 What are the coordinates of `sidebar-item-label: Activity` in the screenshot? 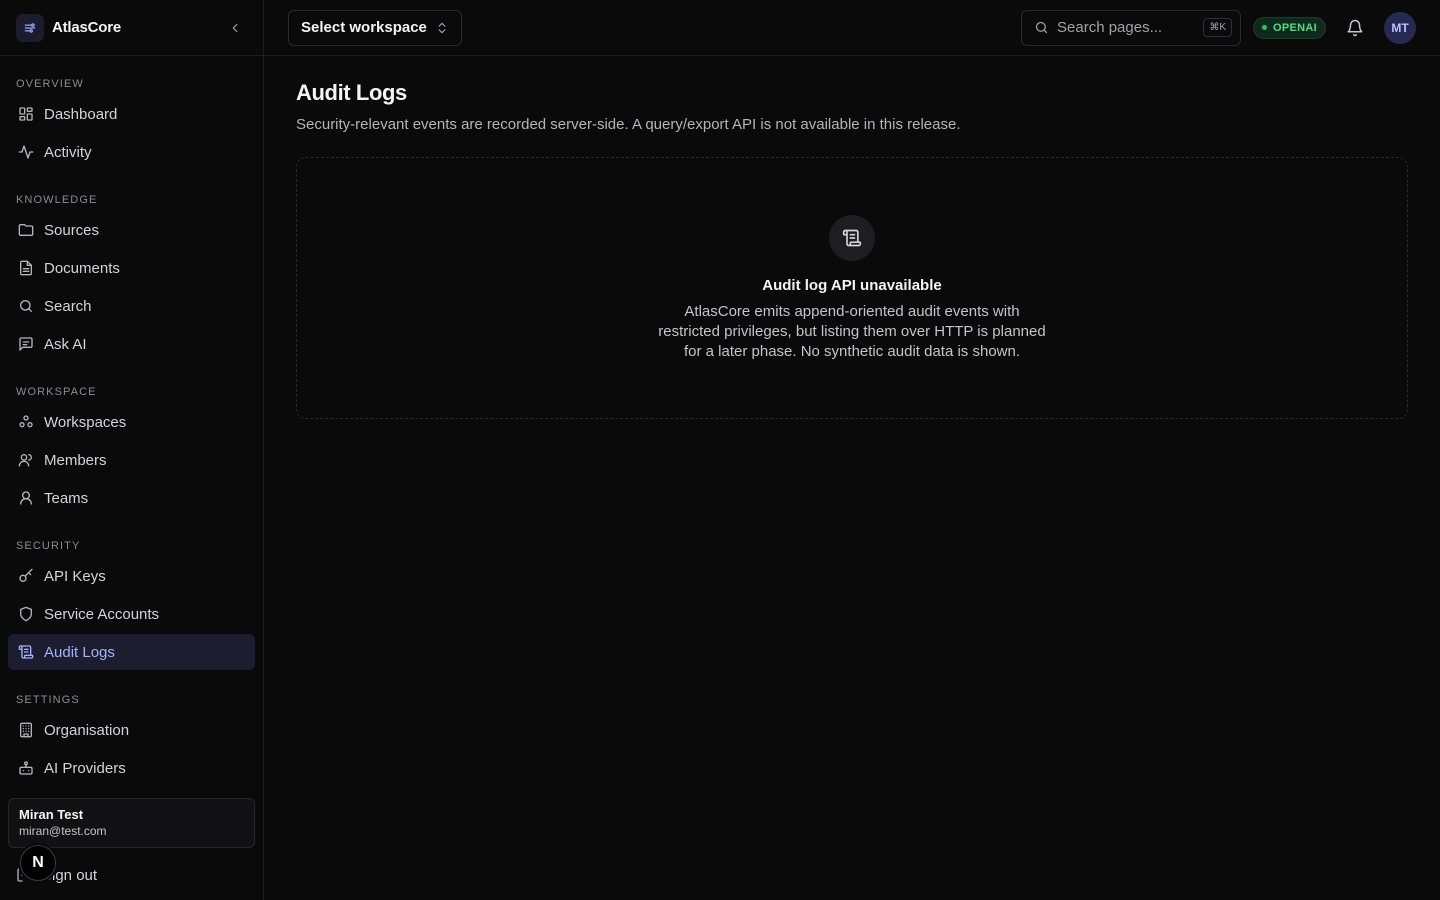 It's located at (68, 152).